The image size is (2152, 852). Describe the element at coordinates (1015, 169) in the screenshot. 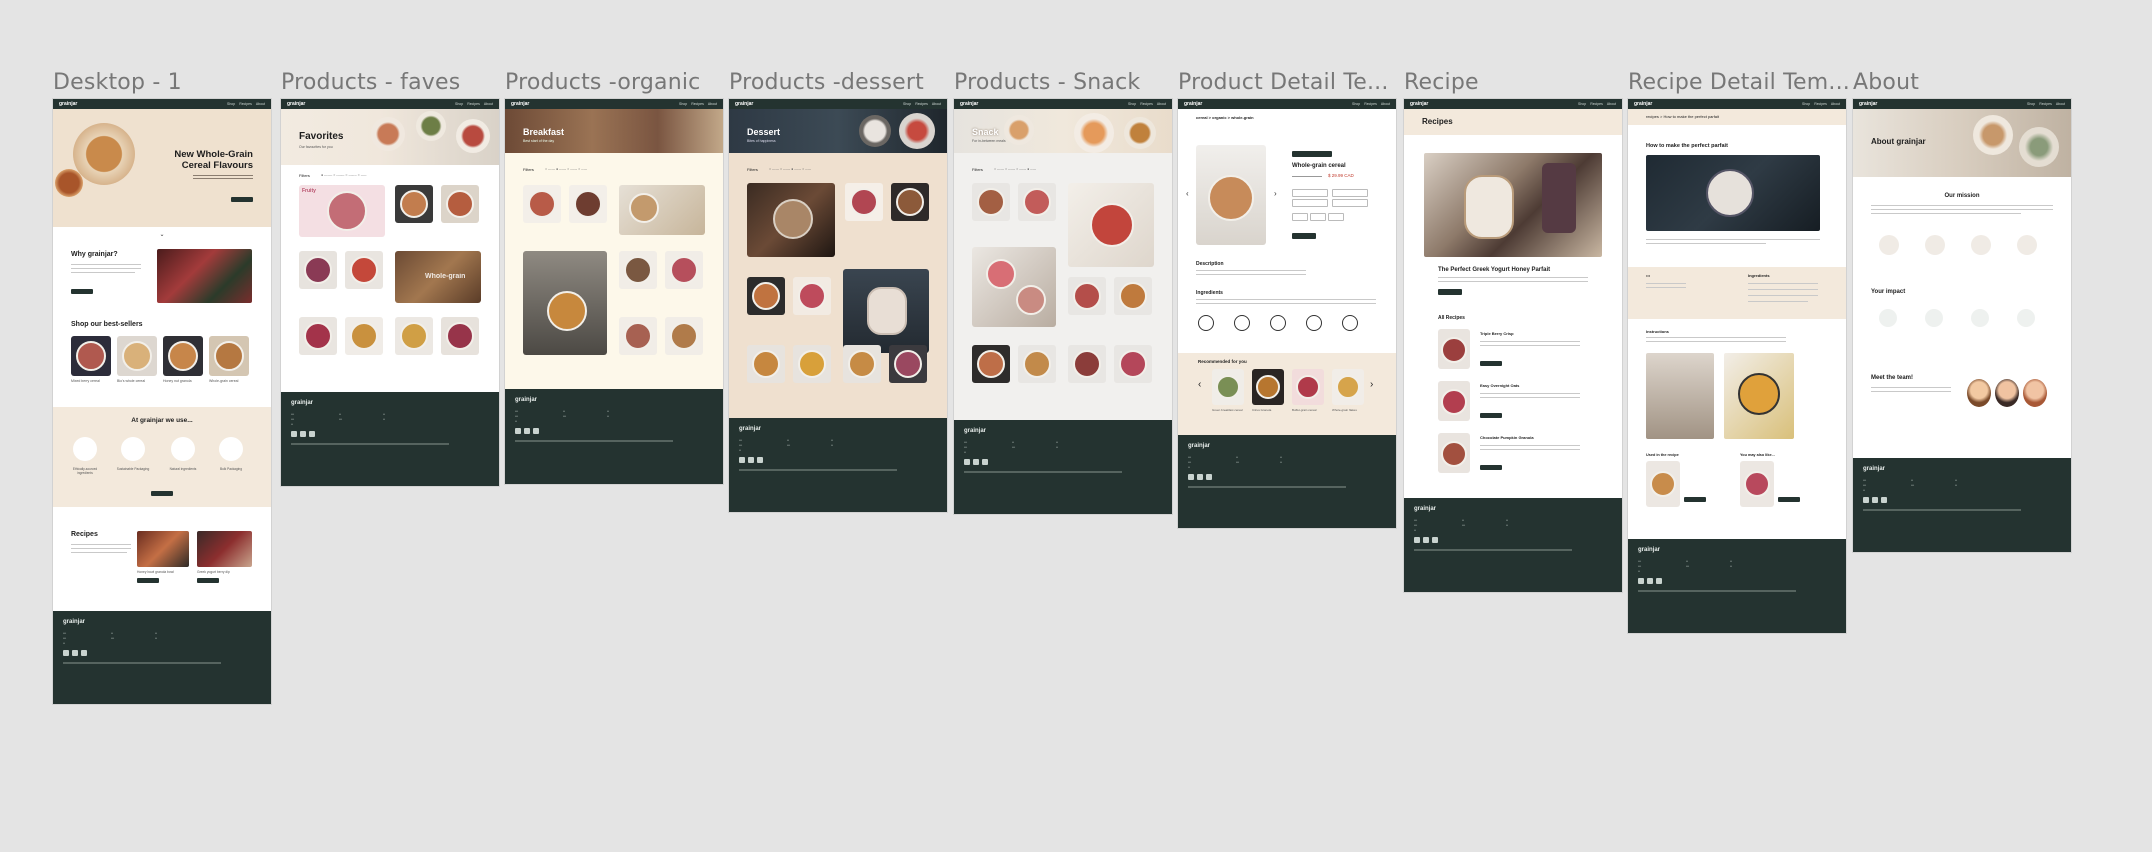

I see `filter-options: ○ ------ ○ ------ ○ ------ ● -----` at that location.